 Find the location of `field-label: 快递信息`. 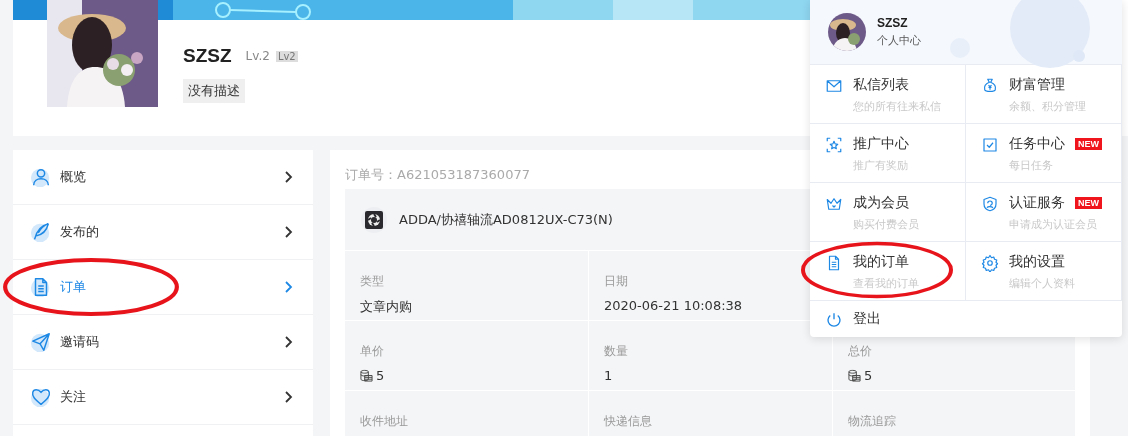

field-label: 快递信息 is located at coordinates (628, 421).